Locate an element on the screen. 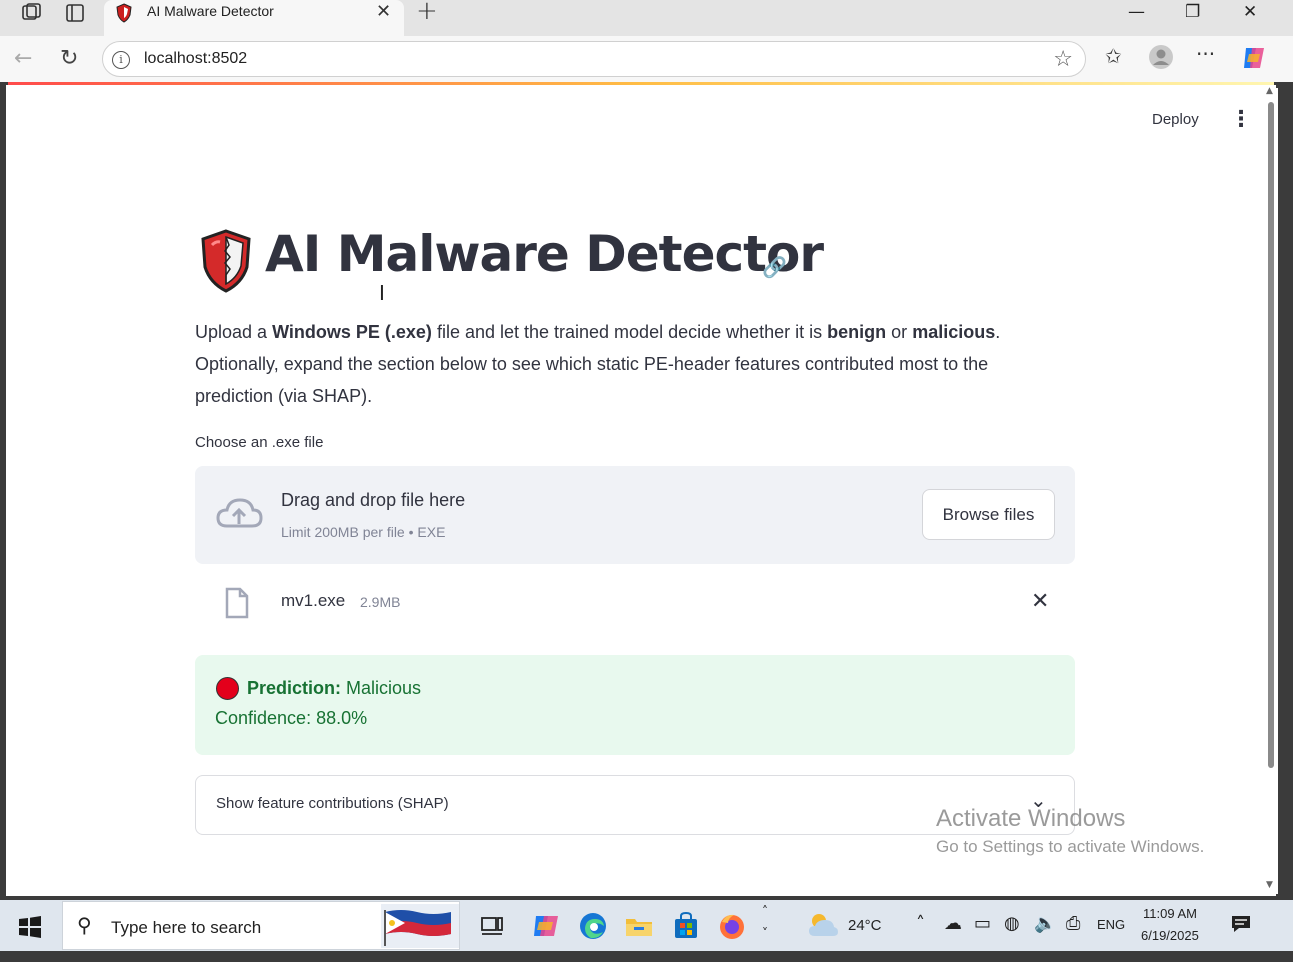 This screenshot has height=962, width=1293. restore-button: ❐ is located at coordinates (1192, 12).